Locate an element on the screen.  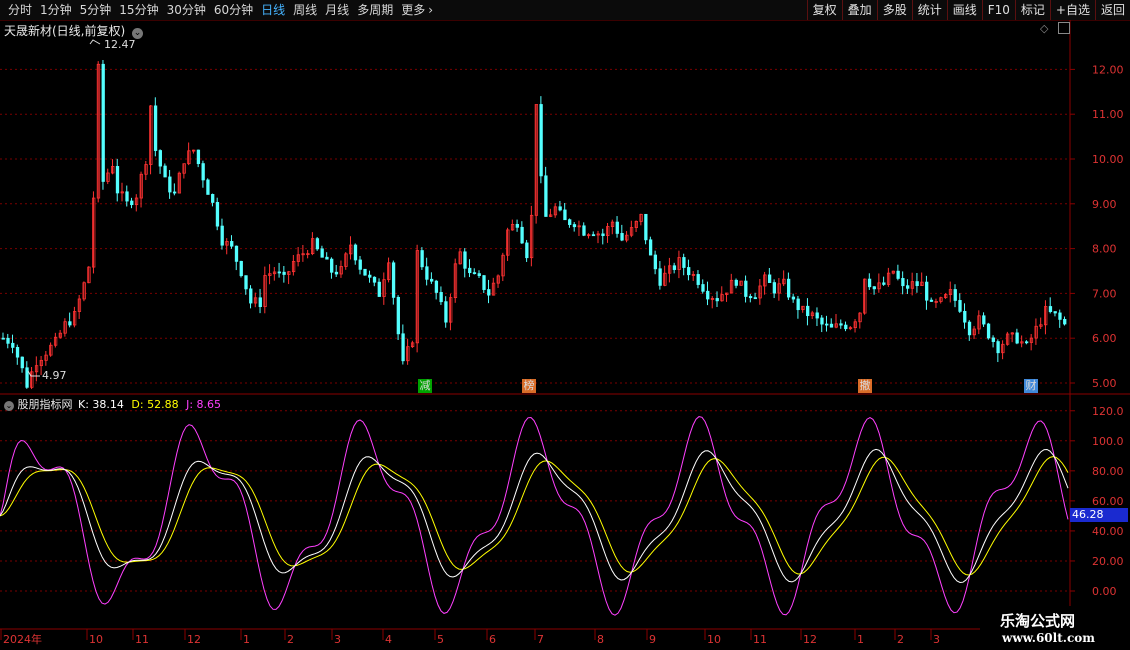
indicator-tick-label: 0.00 is located at coordinates (1104, 591).